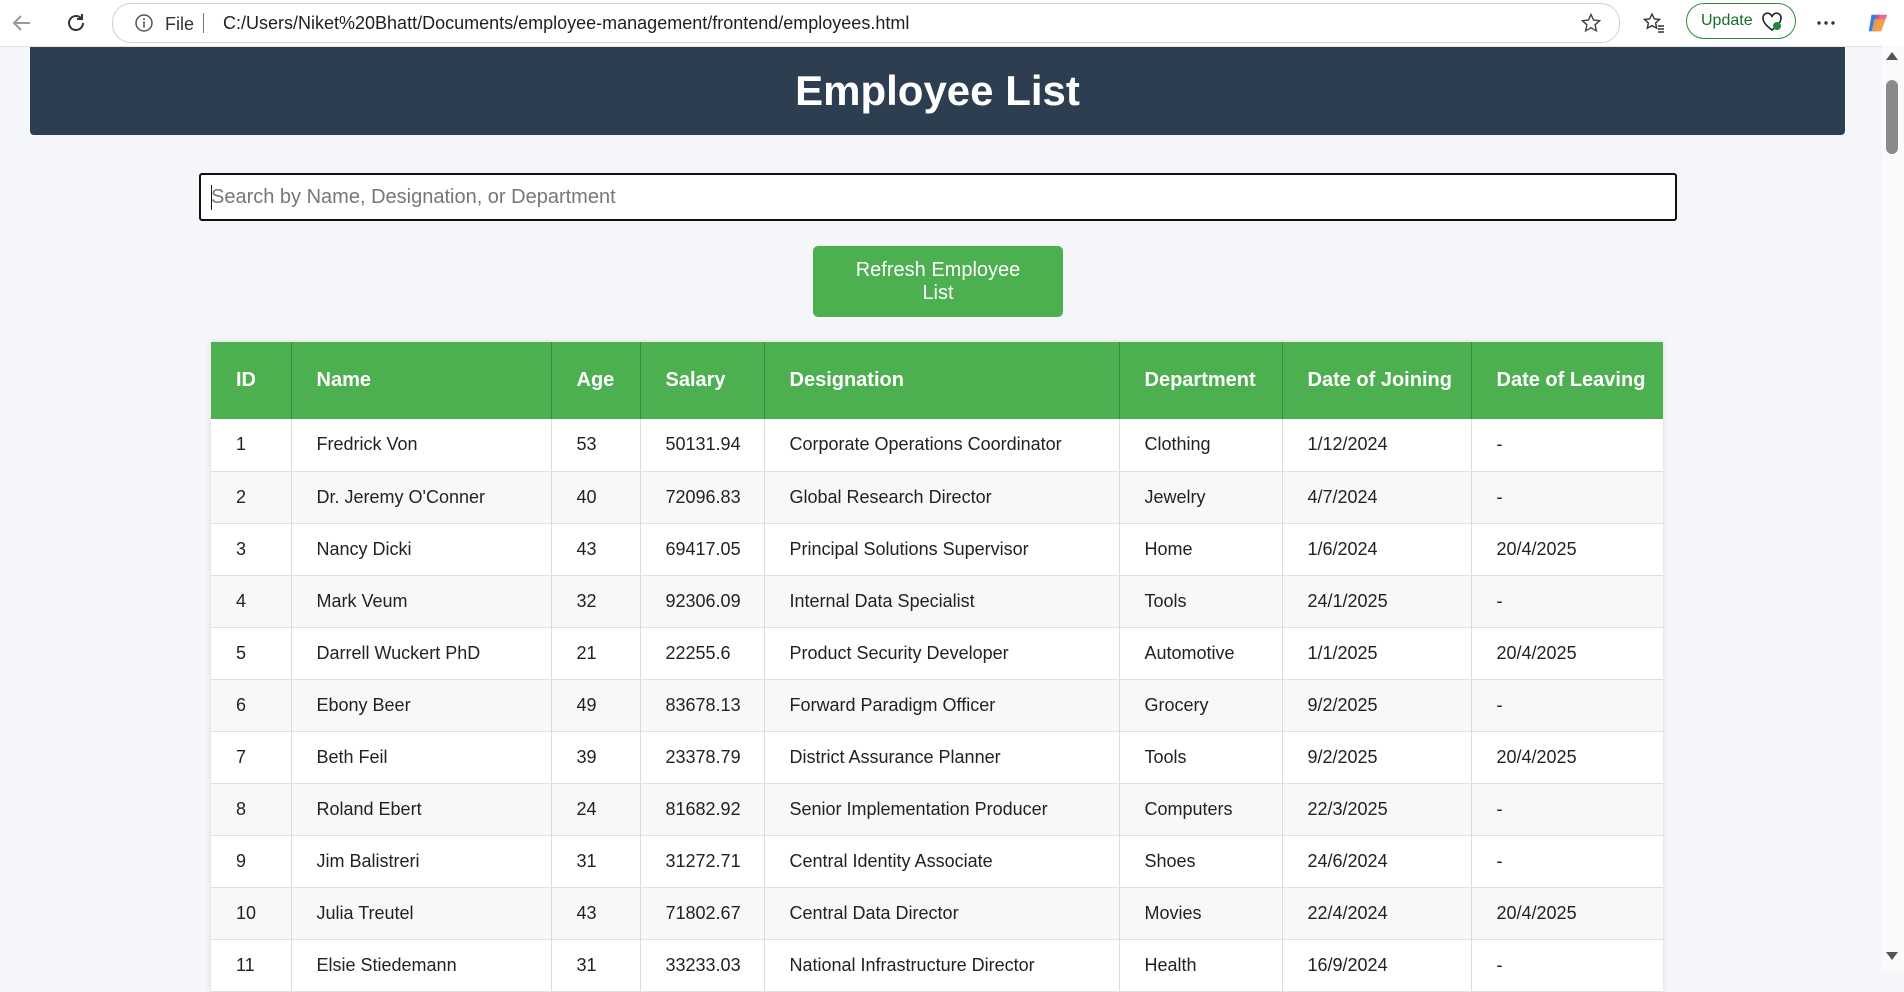  What do you see at coordinates (942, 497) in the screenshot?
I see `cell-designation: Global Research Director` at bounding box center [942, 497].